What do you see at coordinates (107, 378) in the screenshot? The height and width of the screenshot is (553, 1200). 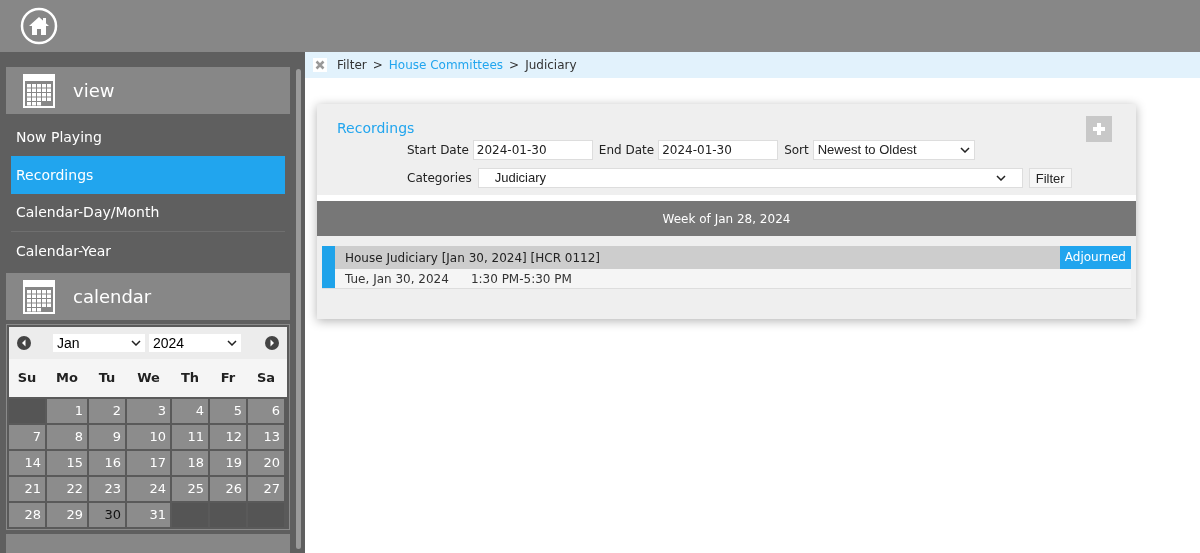 I see `weekday-label: Tu` at bounding box center [107, 378].